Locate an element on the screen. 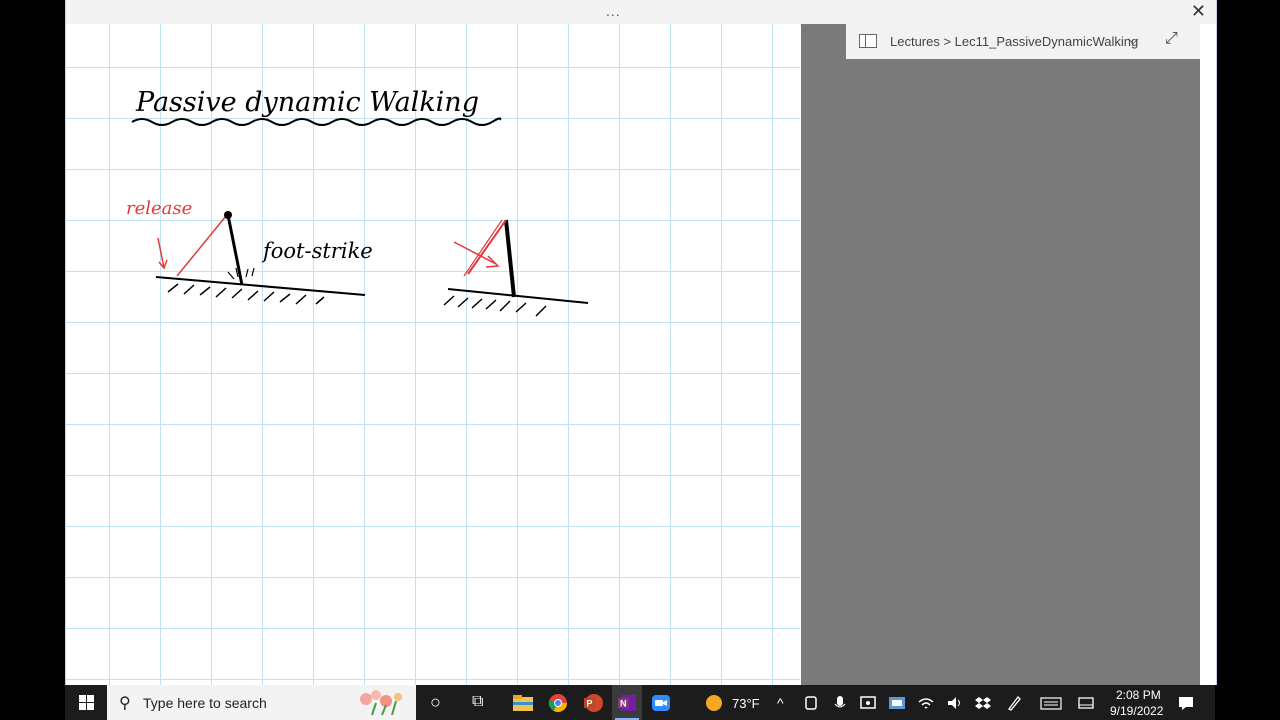 The image size is (1280, 720). powerpoint-icon: P is located at coordinates (593, 703).